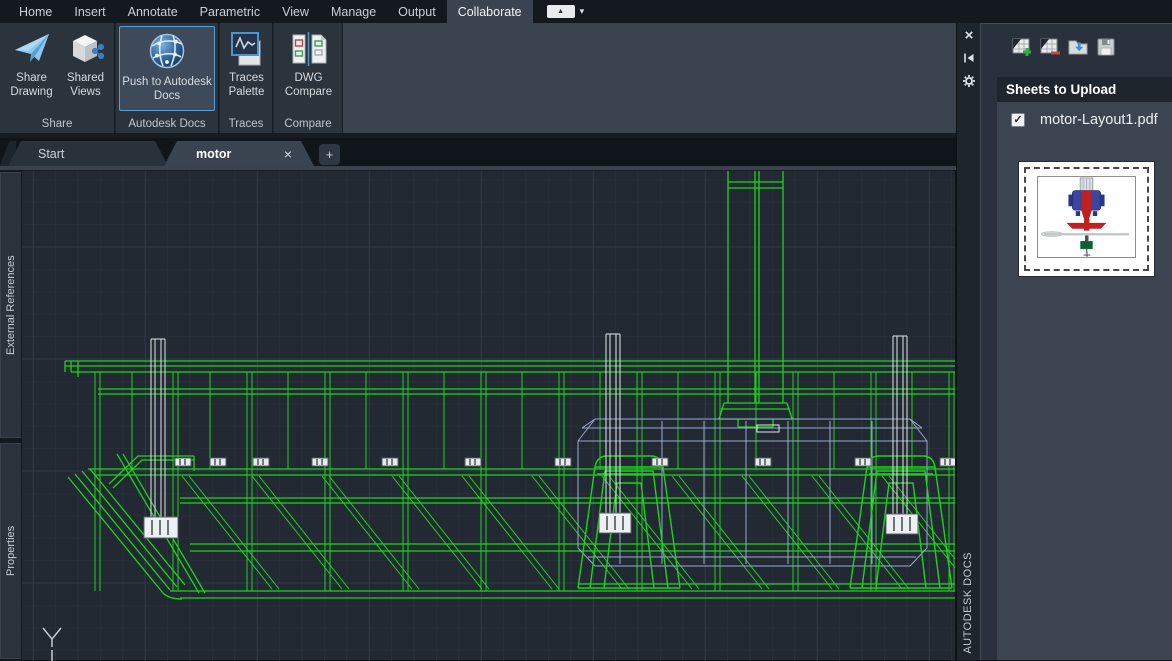 Image resolution: width=1172 pixels, height=661 pixels. I want to click on save-icon, so click(1106, 47).